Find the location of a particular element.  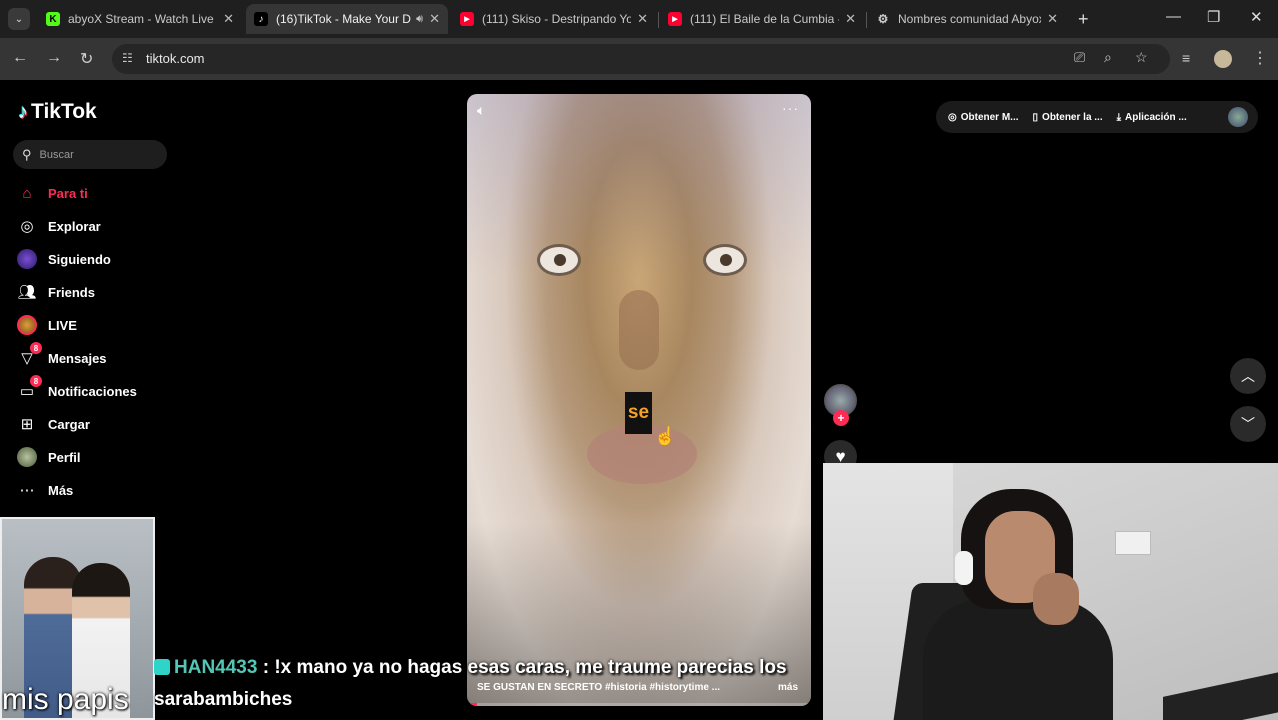

forward-icon: → is located at coordinates (54, 58).